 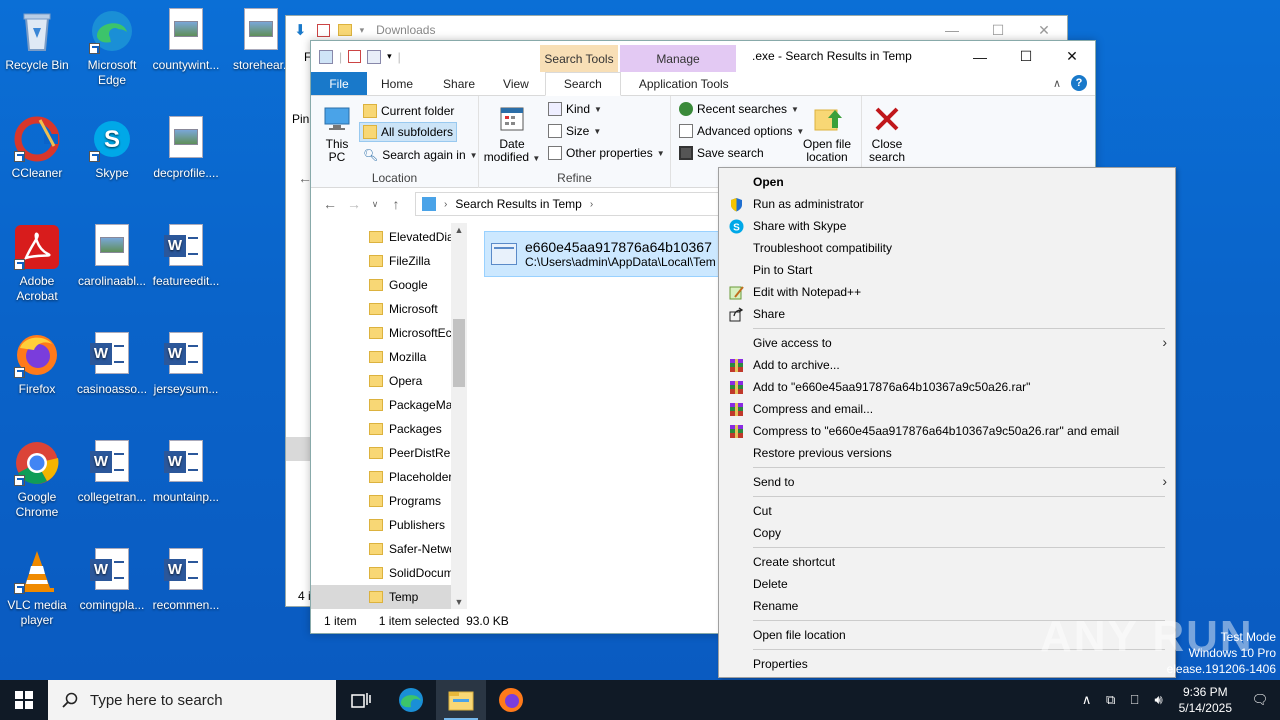 What do you see at coordinates (947, 204) in the screenshot?
I see `menu-item-run-as-administrator: Run as administrator` at bounding box center [947, 204].